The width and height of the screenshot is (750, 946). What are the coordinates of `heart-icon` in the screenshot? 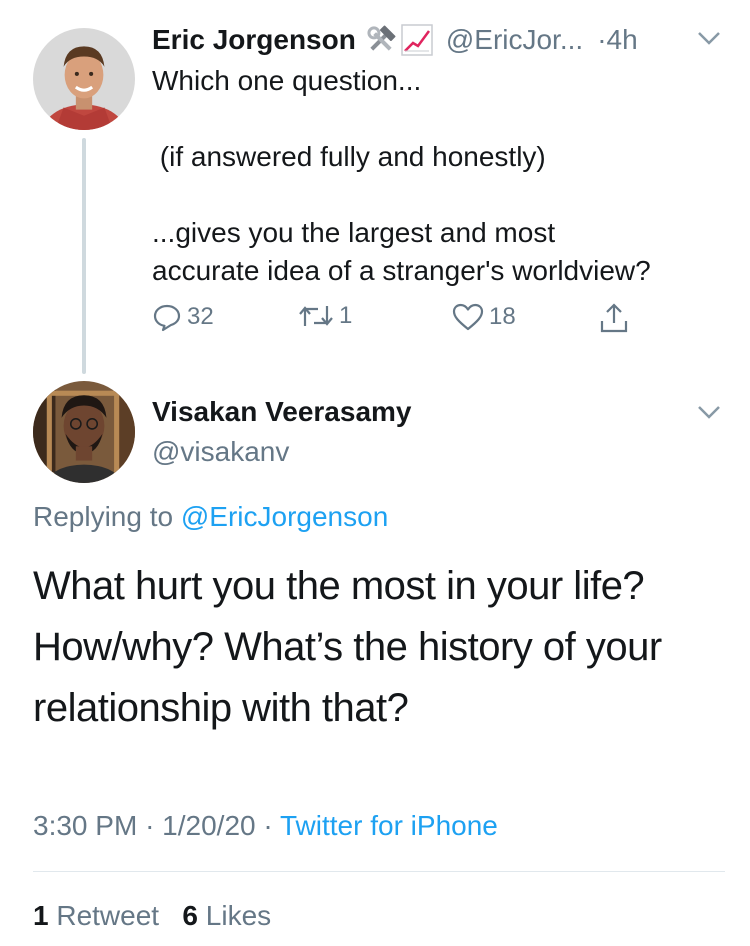 It's located at (468, 317).